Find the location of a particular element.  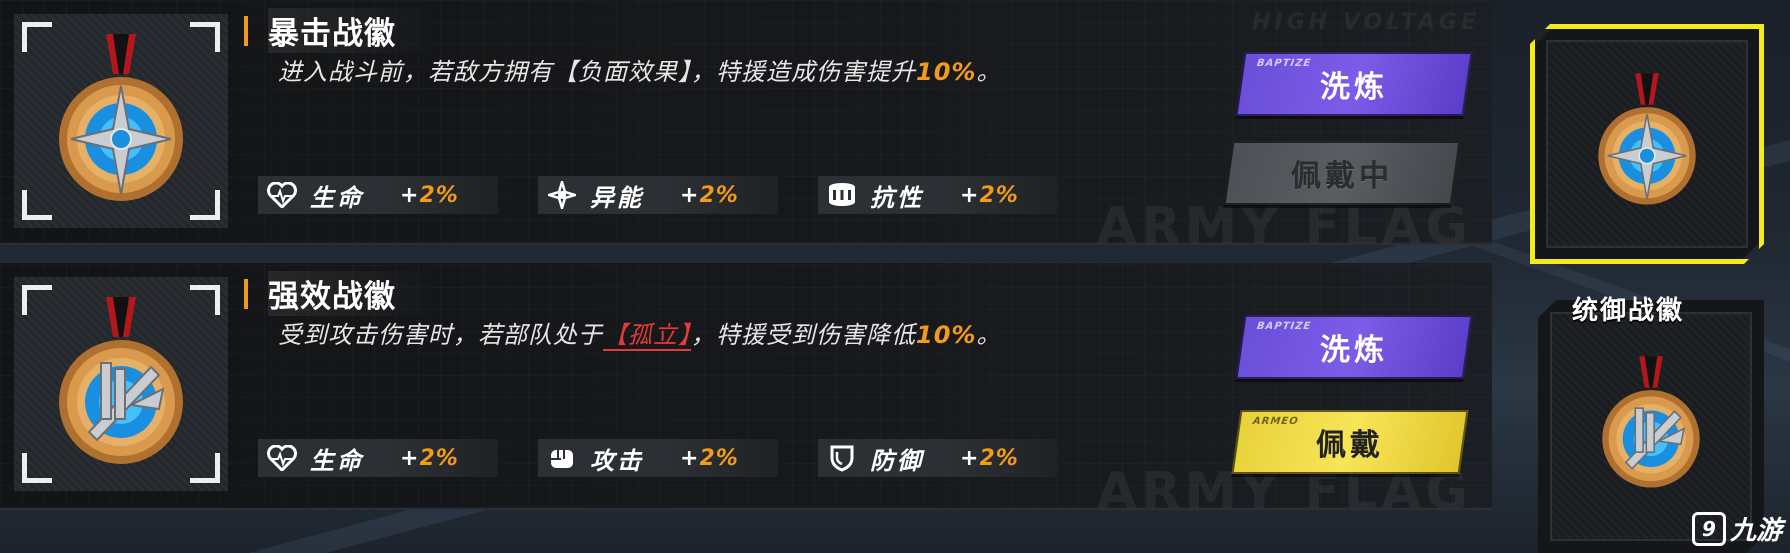

shield-icon is located at coordinates (842, 458).